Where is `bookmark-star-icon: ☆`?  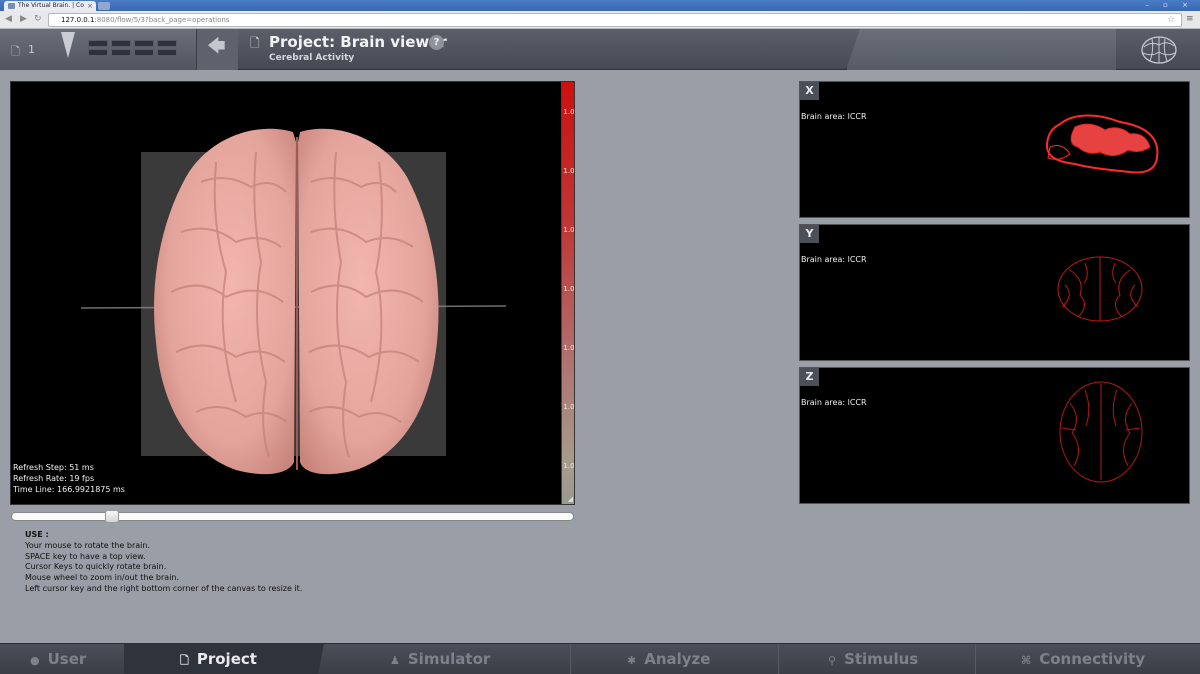
bookmark-star-icon: ☆ is located at coordinates (1171, 20).